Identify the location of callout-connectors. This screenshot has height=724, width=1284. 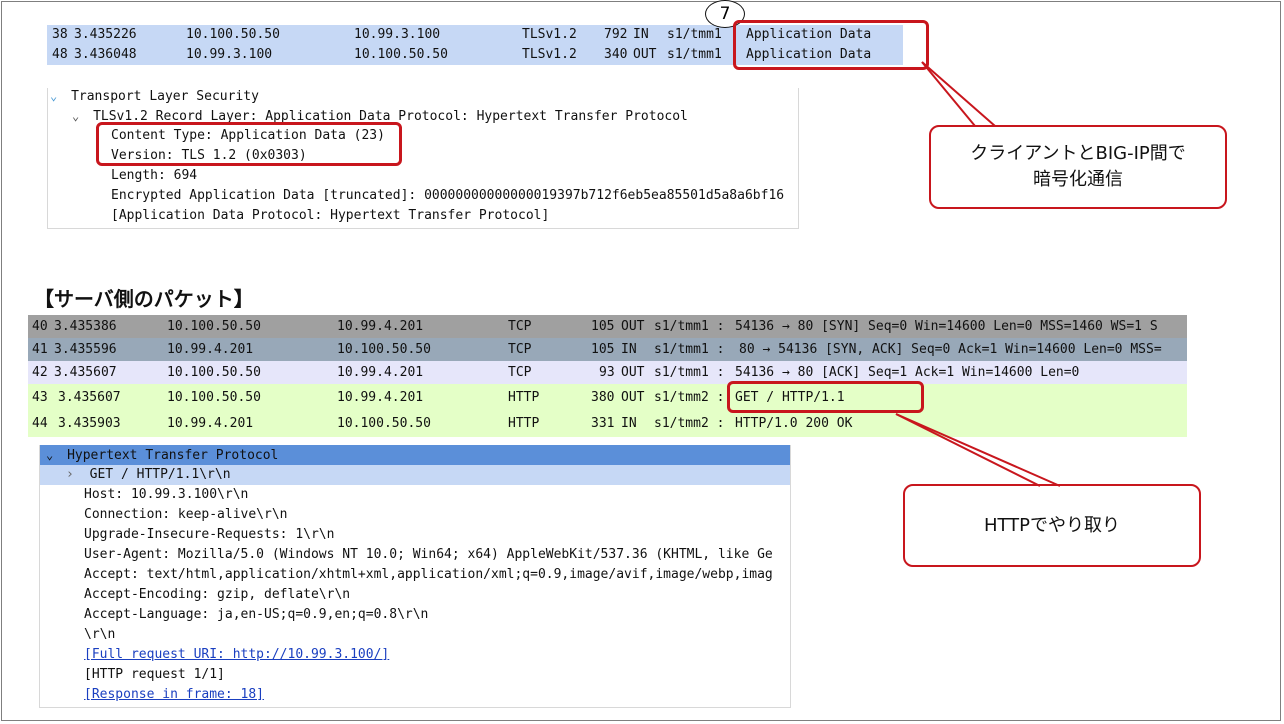
(978, 274).